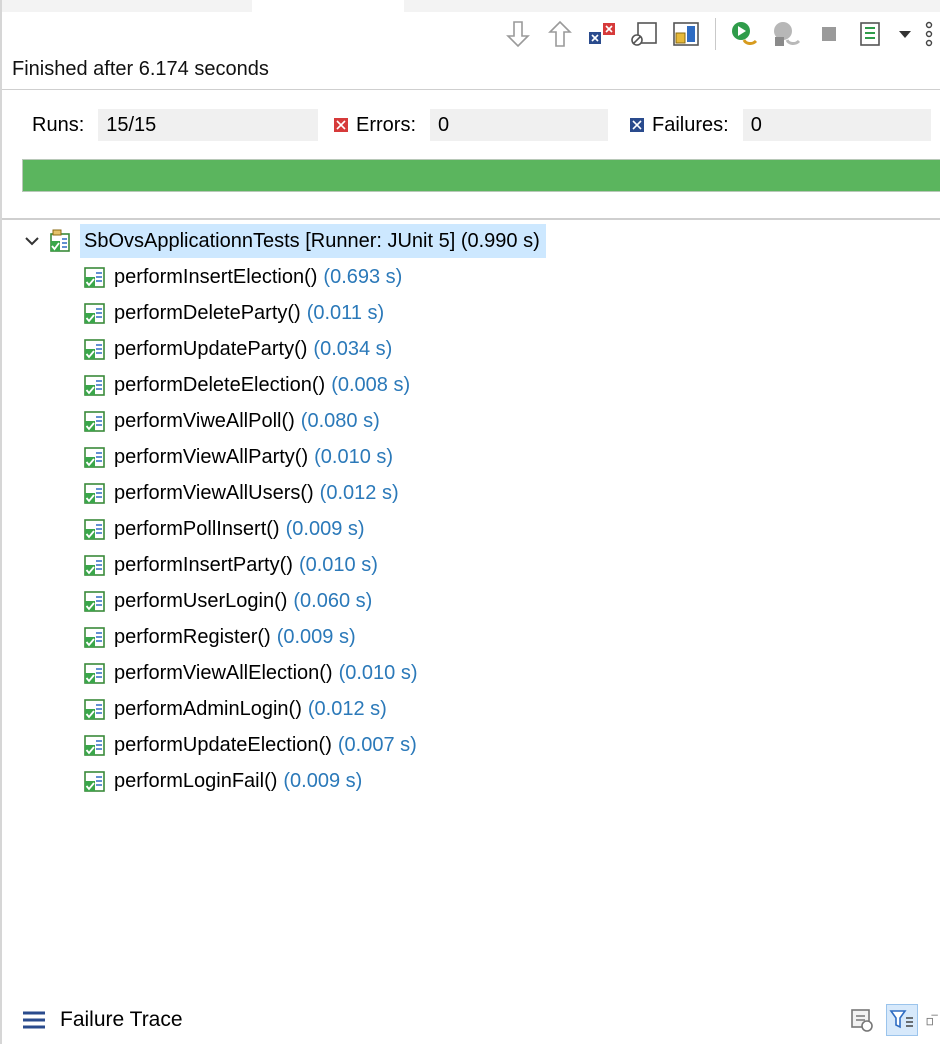 The image size is (940, 1044). I want to click on view-left-border, so click(1, 522).